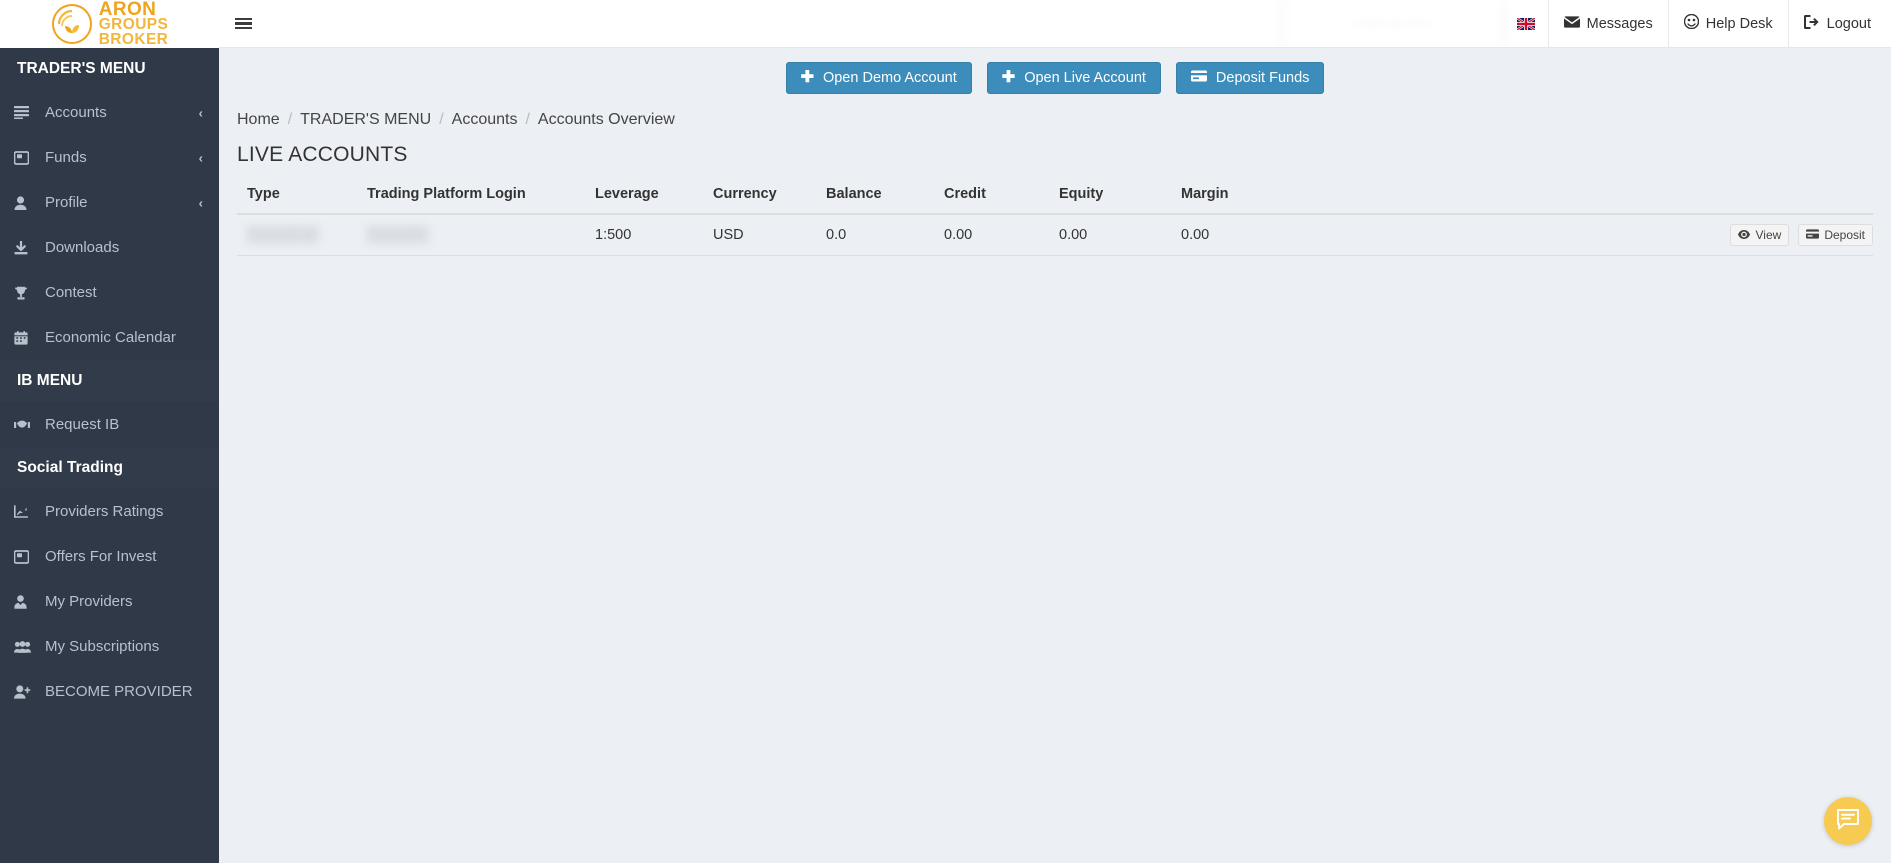 Image resolution: width=1891 pixels, height=863 pixels. What do you see at coordinates (759, 235) in the screenshot?
I see `cell-currency: USD` at bounding box center [759, 235].